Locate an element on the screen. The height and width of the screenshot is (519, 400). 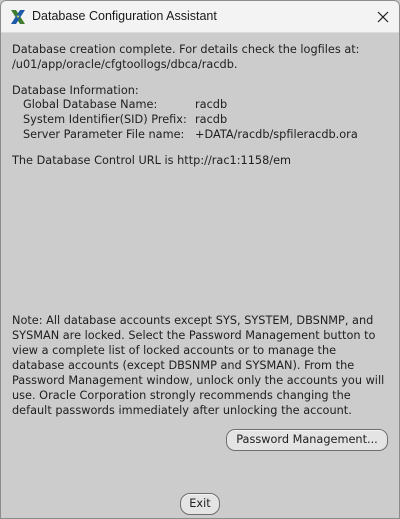
exit-button: Exit is located at coordinates (200, 504).